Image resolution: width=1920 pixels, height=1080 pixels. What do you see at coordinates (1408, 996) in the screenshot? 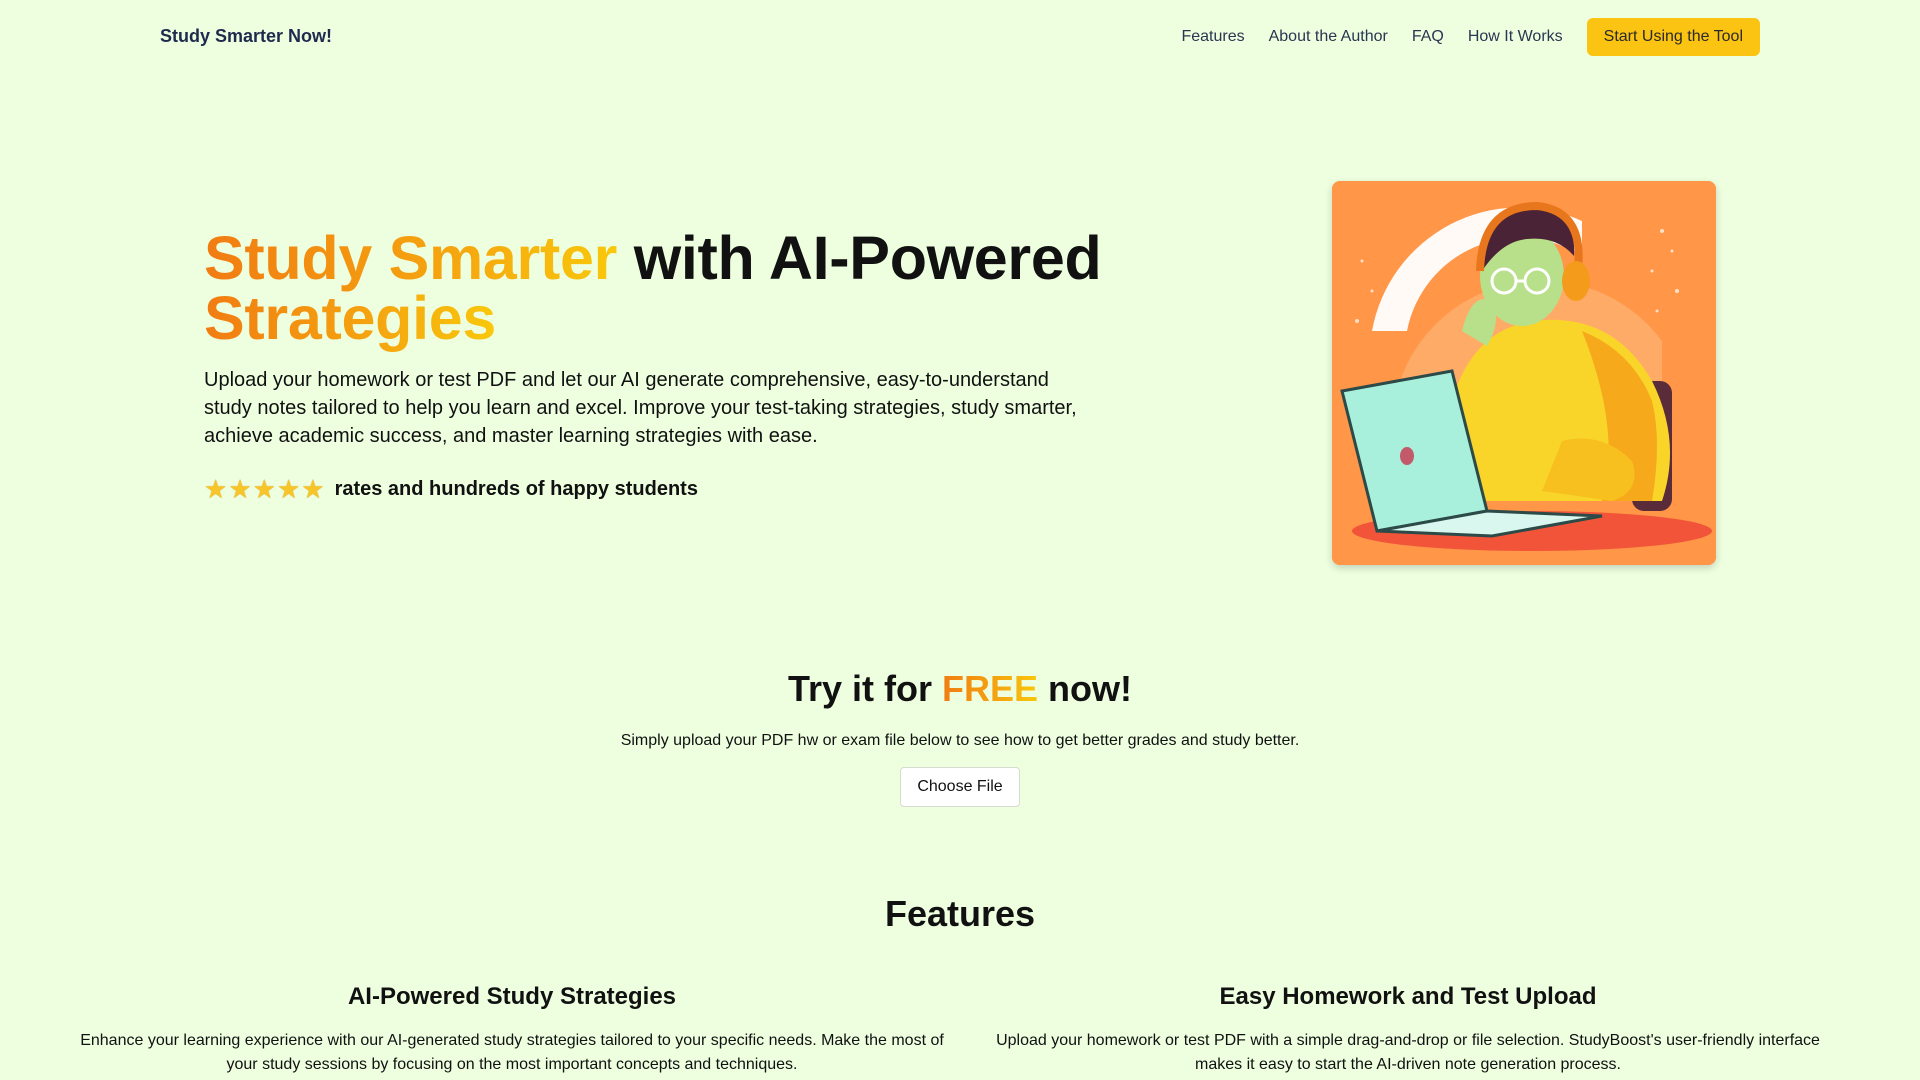
I see `feature-title: Easy Homework and Test Upload` at bounding box center [1408, 996].